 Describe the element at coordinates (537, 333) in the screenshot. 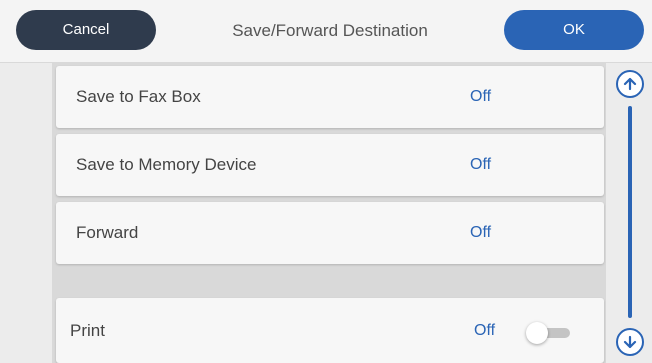

I see `toggle-knob` at that location.